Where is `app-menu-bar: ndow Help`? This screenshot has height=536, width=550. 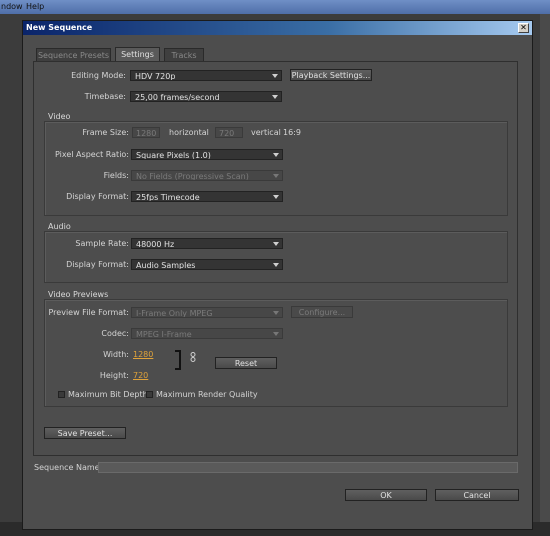 app-menu-bar: ndow Help is located at coordinates (275, 7).